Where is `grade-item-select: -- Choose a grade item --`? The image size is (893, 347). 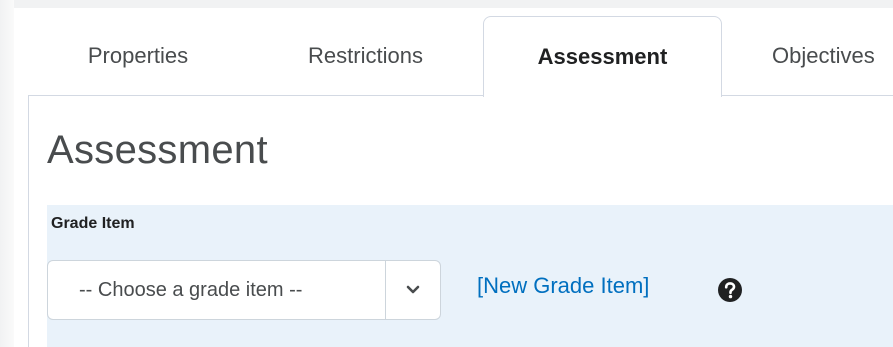 grade-item-select: -- Choose a grade item -- is located at coordinates (244, 290).